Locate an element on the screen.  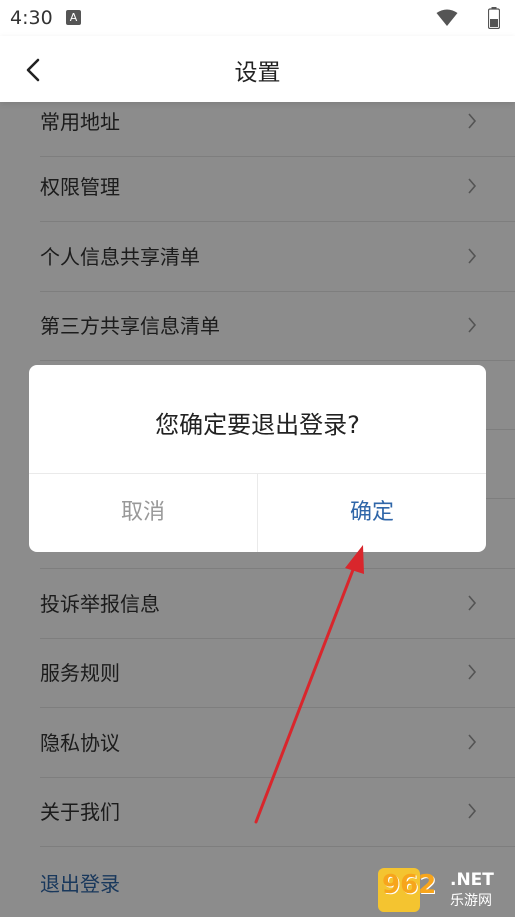
watermark-number: 962 is located at coordinates (409, 885).